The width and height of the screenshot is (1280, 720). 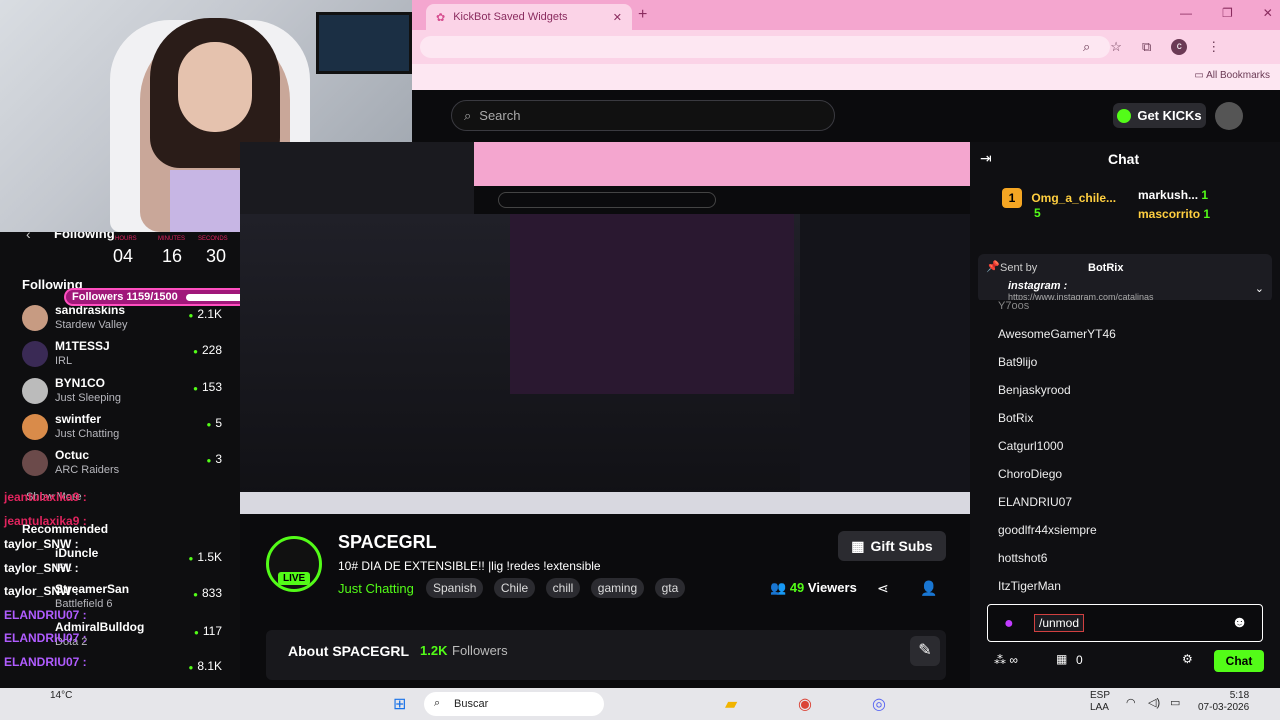 What do you see at coordinates (1154, 702) in the screenshot?
I see `volume-icon: ◁)` at bounding box center [1154, 702].